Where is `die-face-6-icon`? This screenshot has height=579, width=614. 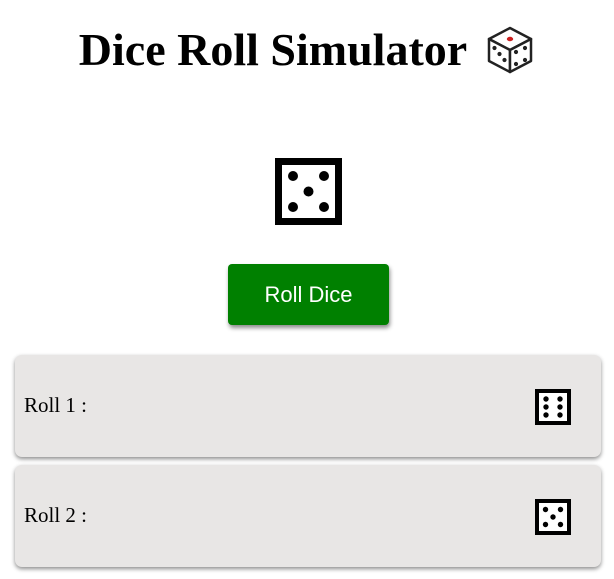
die-face-6-icon is located at coordinates (553, 407).